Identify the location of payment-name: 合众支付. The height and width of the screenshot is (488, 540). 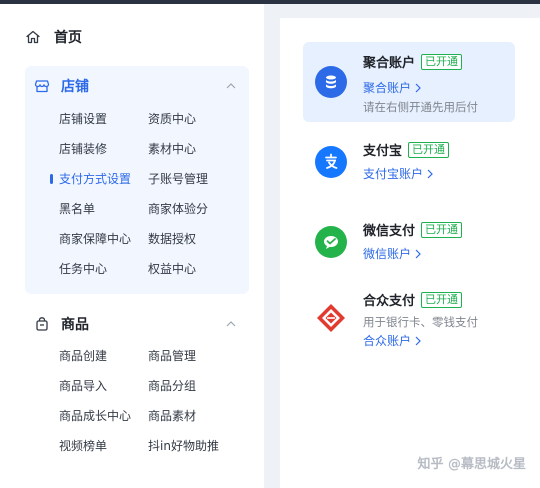
(389, 301).